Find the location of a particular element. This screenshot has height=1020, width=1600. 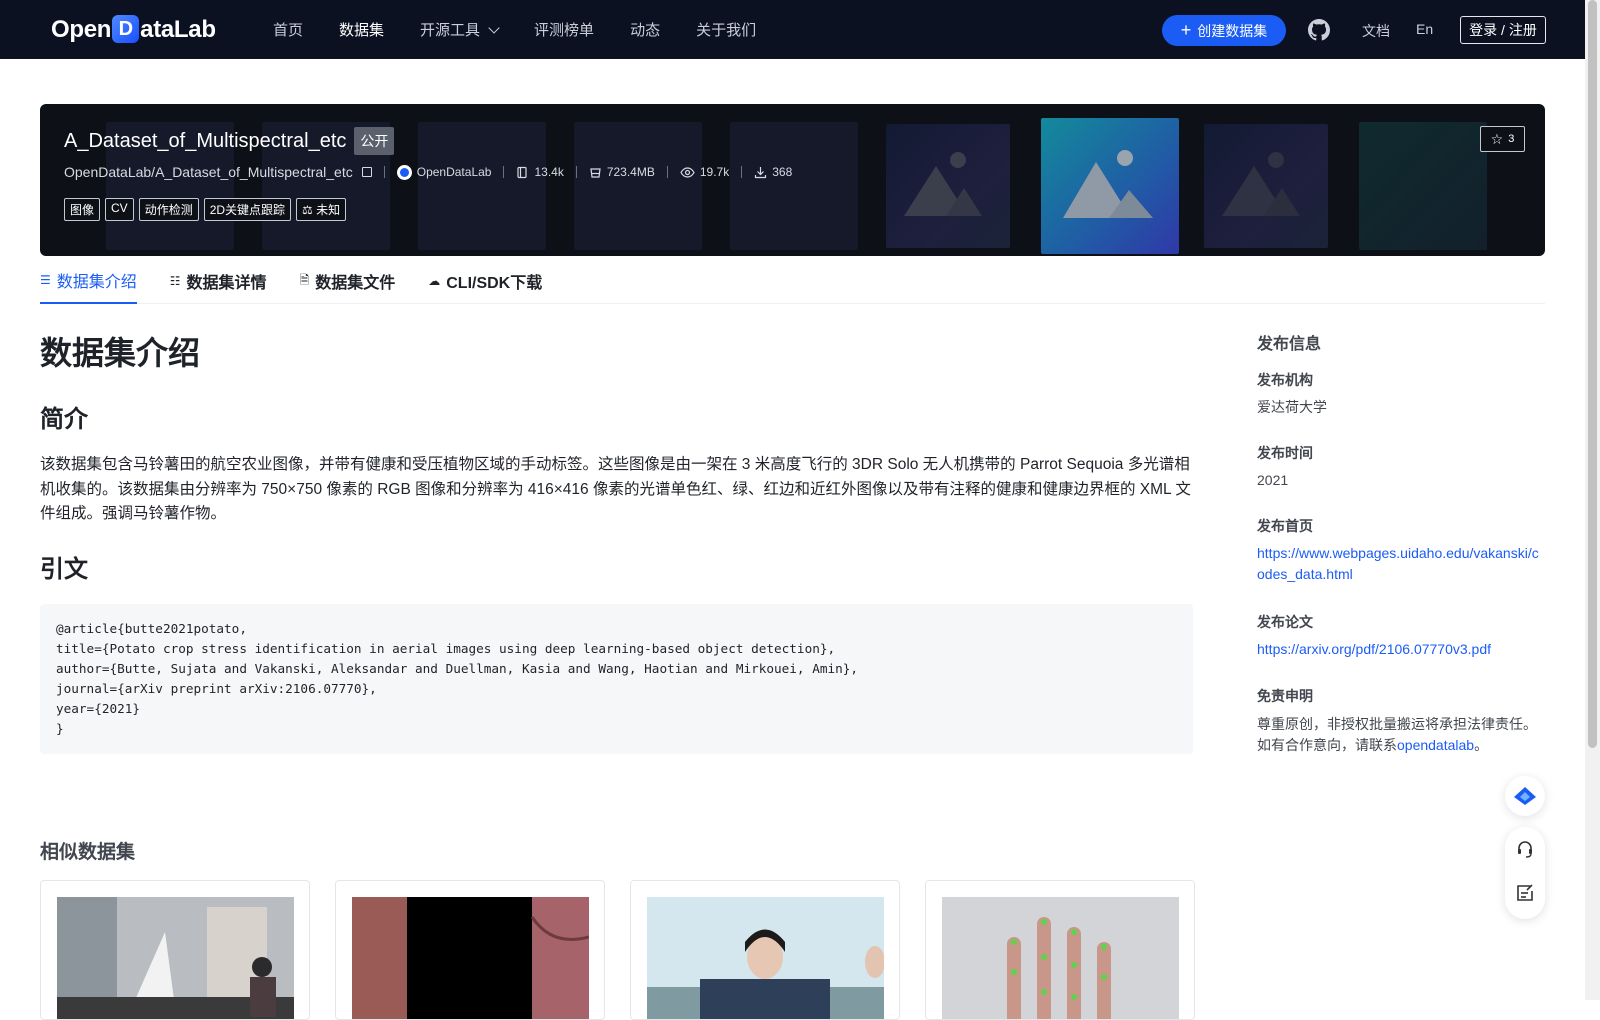

dataset-tabs: ☰ 数据集介绍 ☷ 数据集详情 🗎 数据集文件 ☁ CLI/SDK下载 is located at coordinates (792, 281).